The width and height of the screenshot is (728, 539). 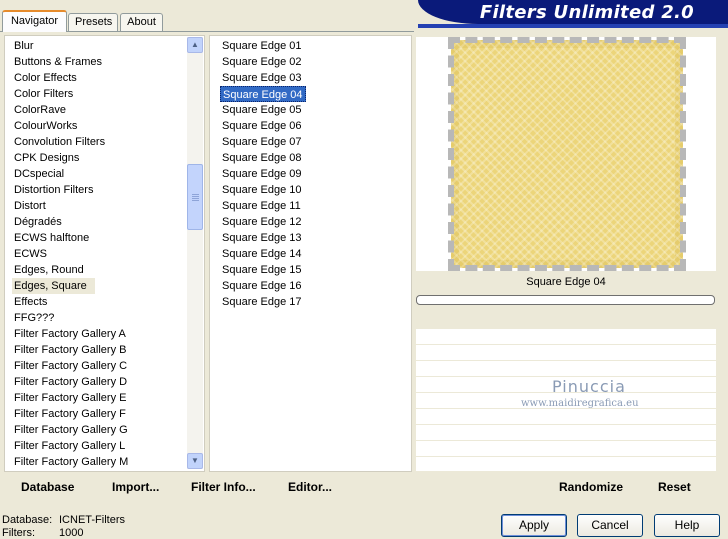 What do you see at coordinates (674, 487) in the screenshot?
I see `reset-link: Reset` at bounding box center [674, 487].